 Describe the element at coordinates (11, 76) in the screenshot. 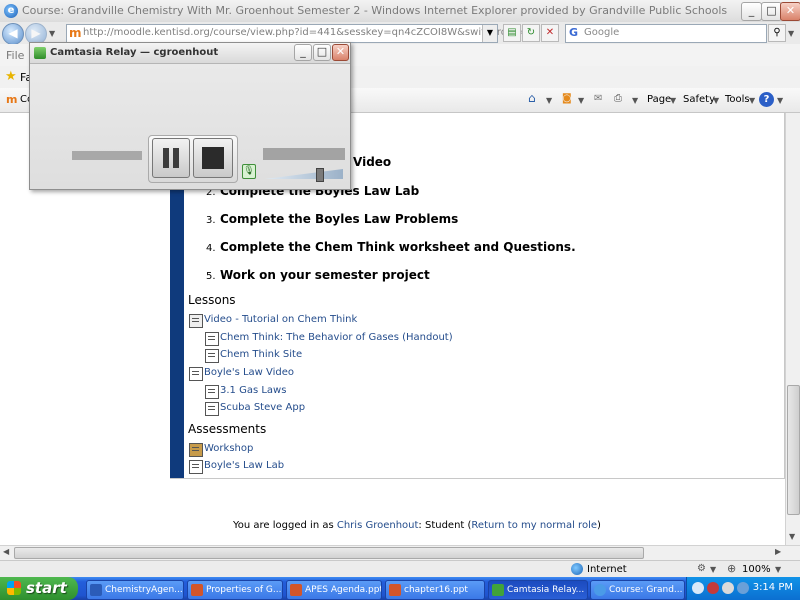

I see `favorites-star-icon: ★` at that location.